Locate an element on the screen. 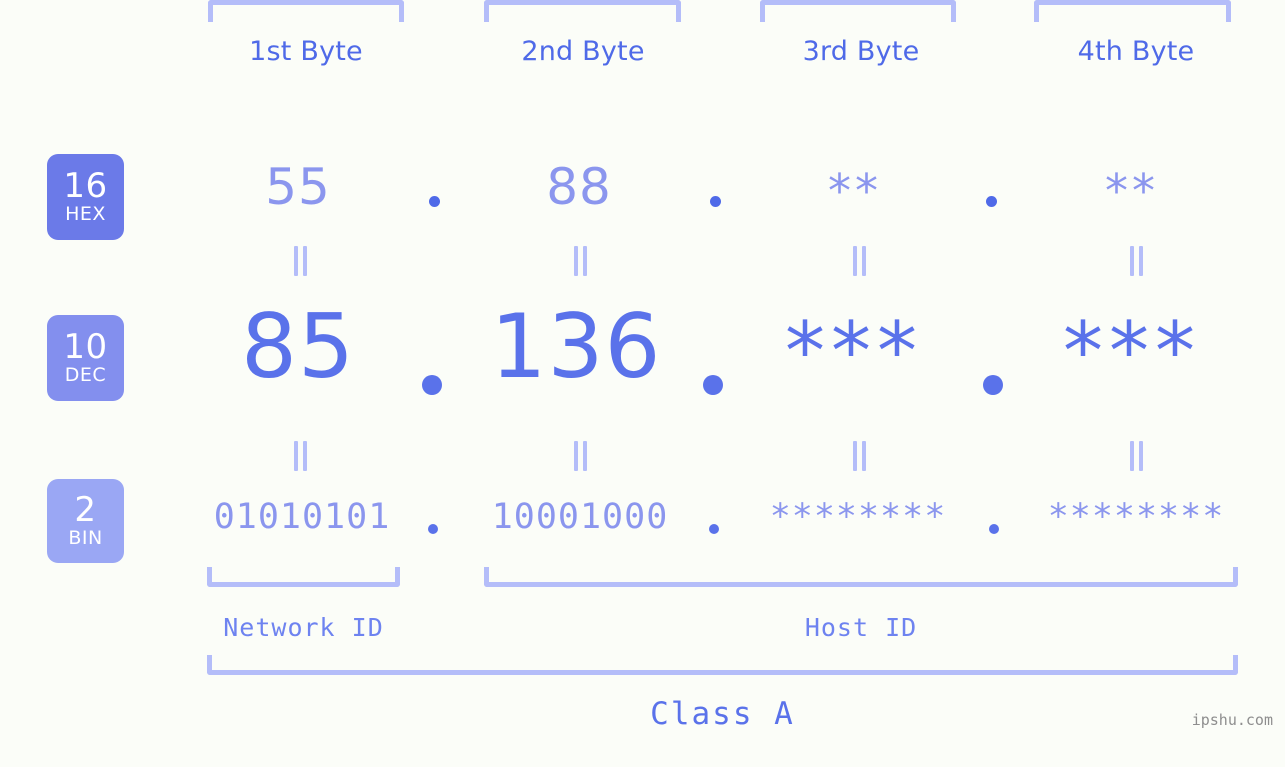 The image size is (1285, 767). network-id-label: Network ID is located at coordinates (303, 627).